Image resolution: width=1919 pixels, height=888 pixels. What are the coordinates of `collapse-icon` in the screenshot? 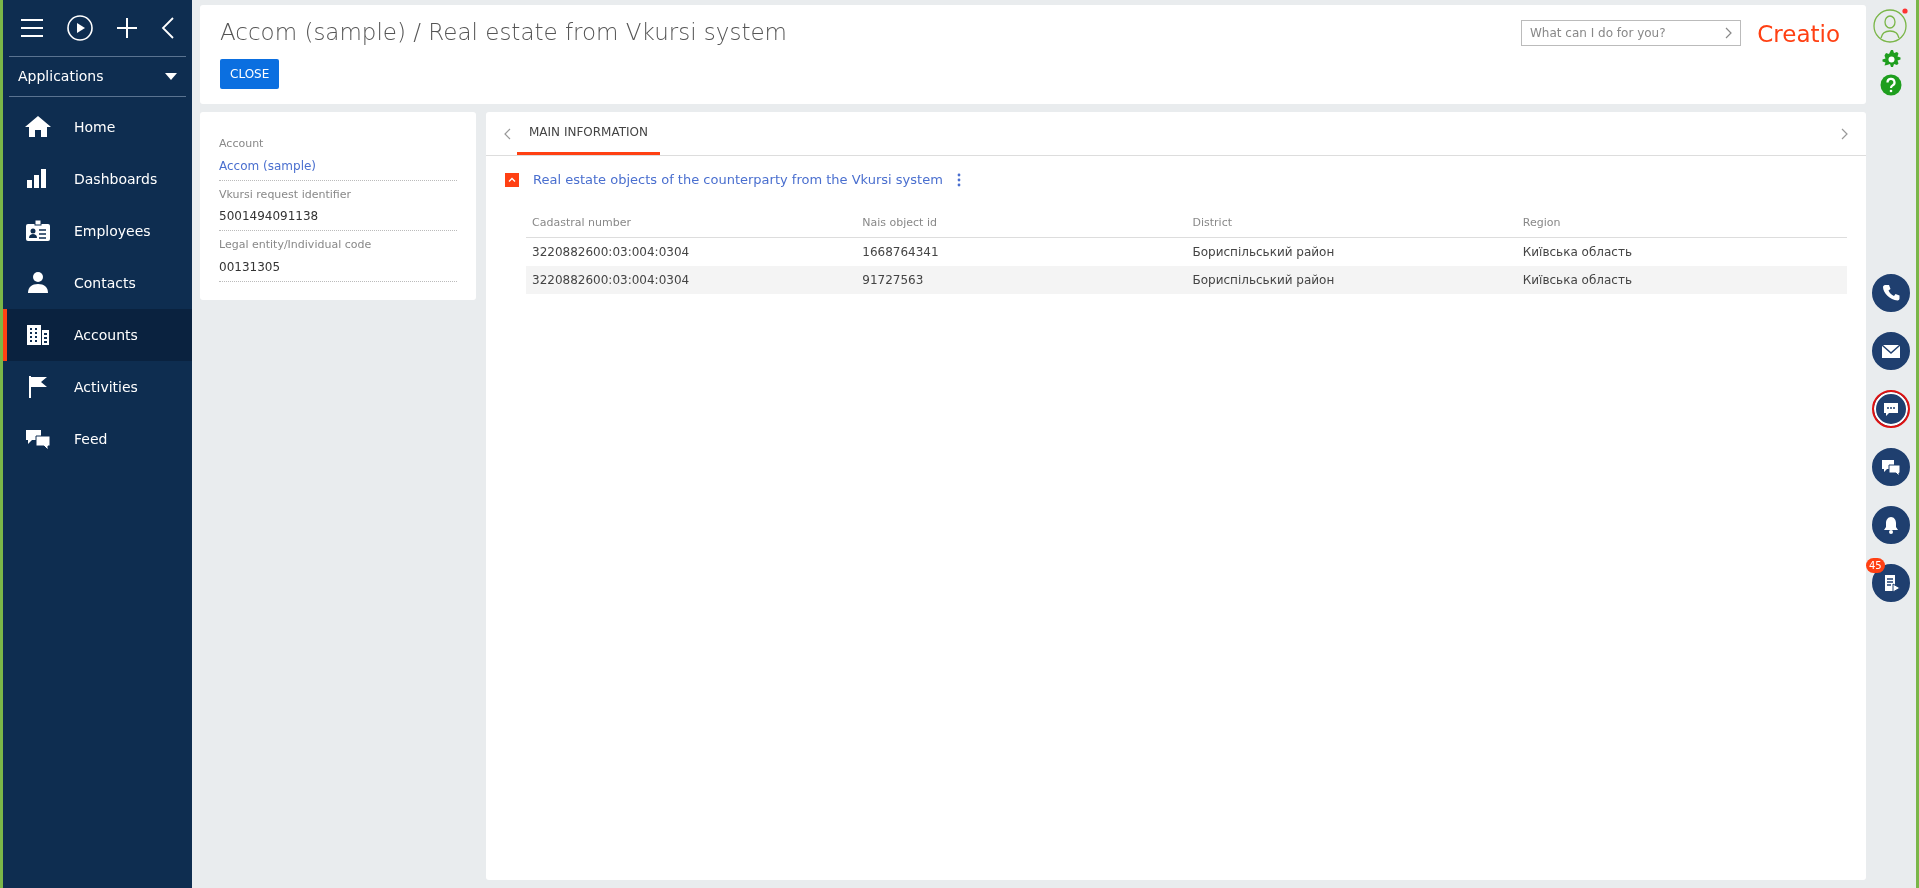 It's located at (167, 28).